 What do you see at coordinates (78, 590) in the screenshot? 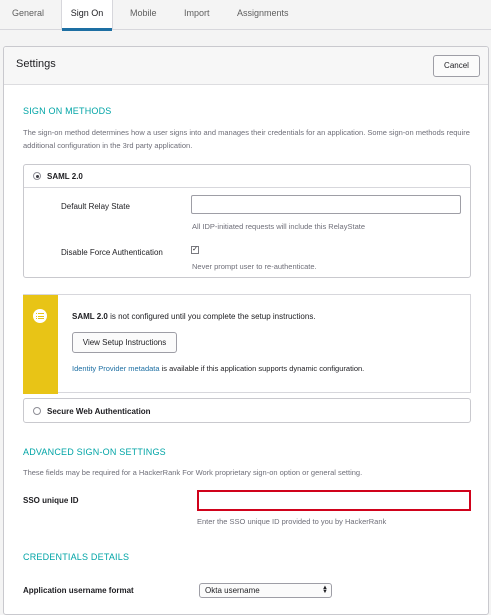
I see `username-format-label: Application username format` at bounding box center [78, 590].